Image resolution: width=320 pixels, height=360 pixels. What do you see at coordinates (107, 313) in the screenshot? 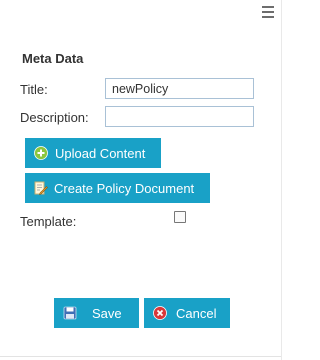
I see `save-label: Save` at bounding box center [107, 313].